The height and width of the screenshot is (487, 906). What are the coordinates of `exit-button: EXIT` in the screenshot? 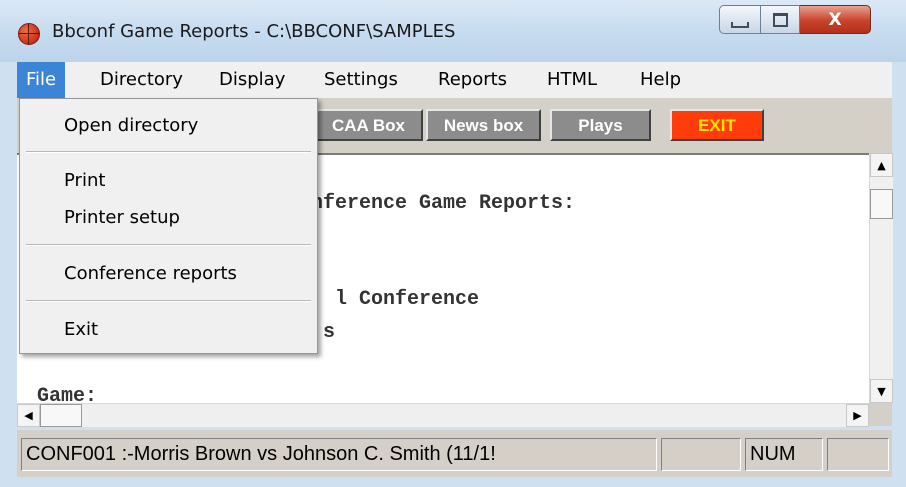 It's located at (717, 125).